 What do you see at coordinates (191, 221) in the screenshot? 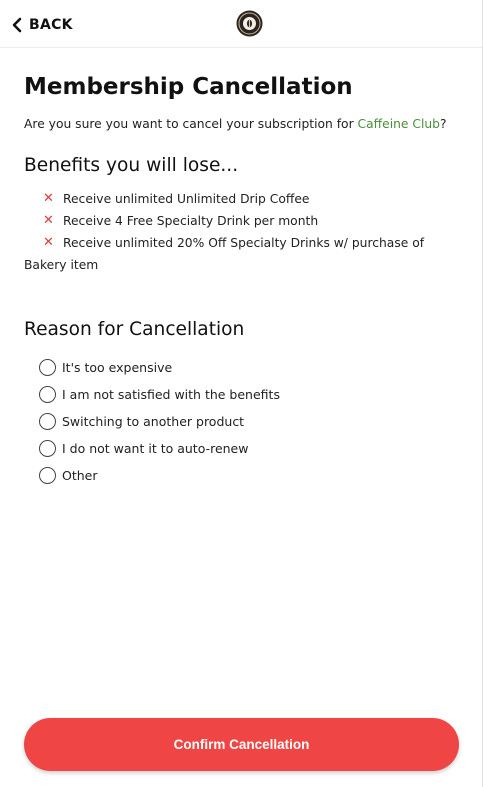
I see `benefit-text: Receive 4 Free Specialty Drink per month` at bounding box center [191, 221].